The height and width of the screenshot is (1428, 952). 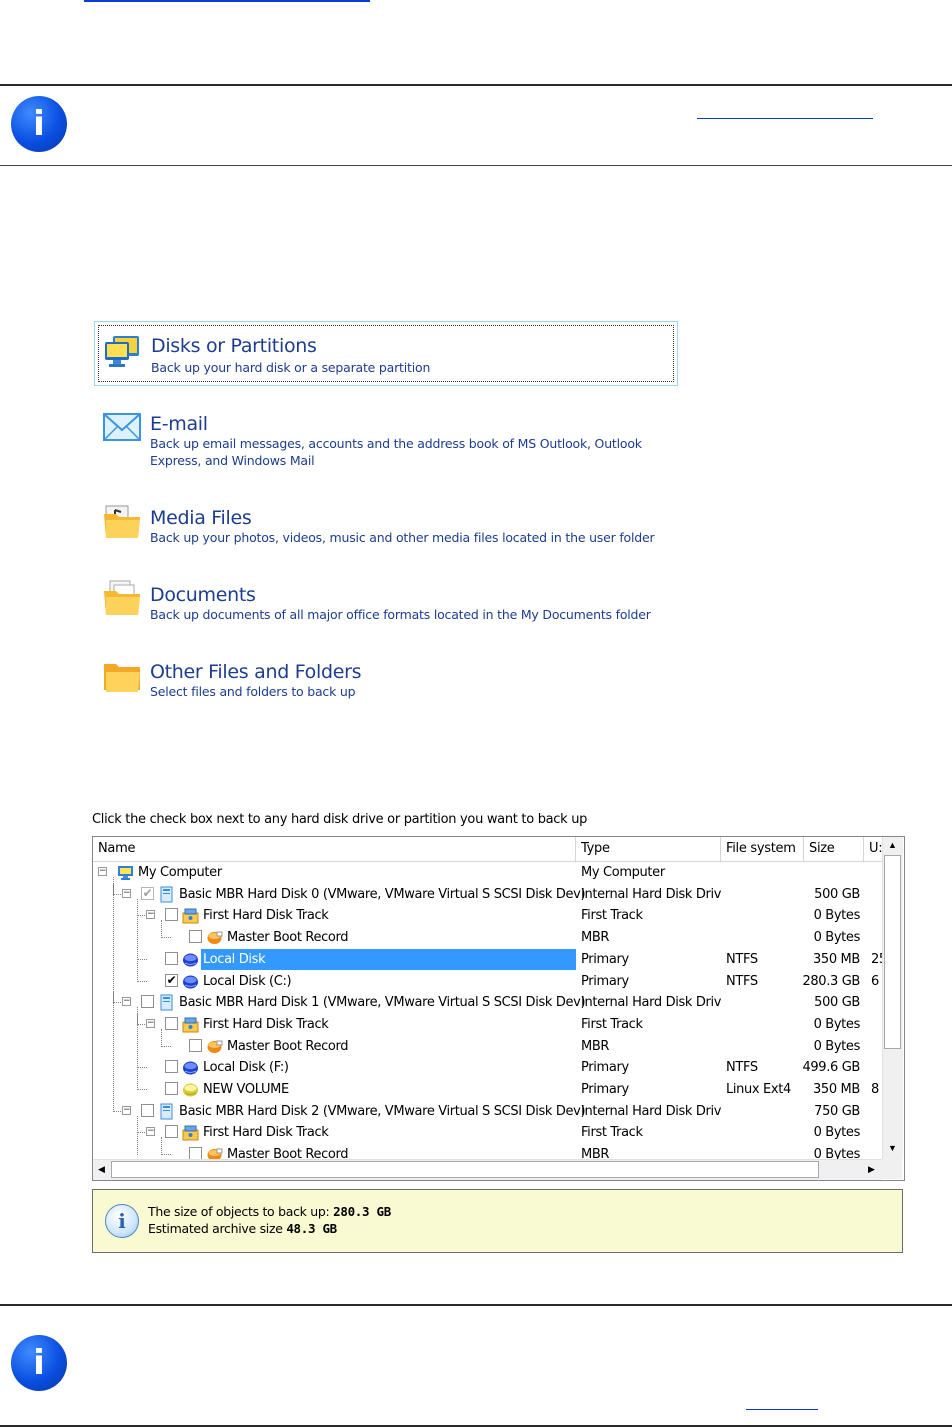 I want to click on row-name: First Hard Disk Track, so click(x=266, y=1132).